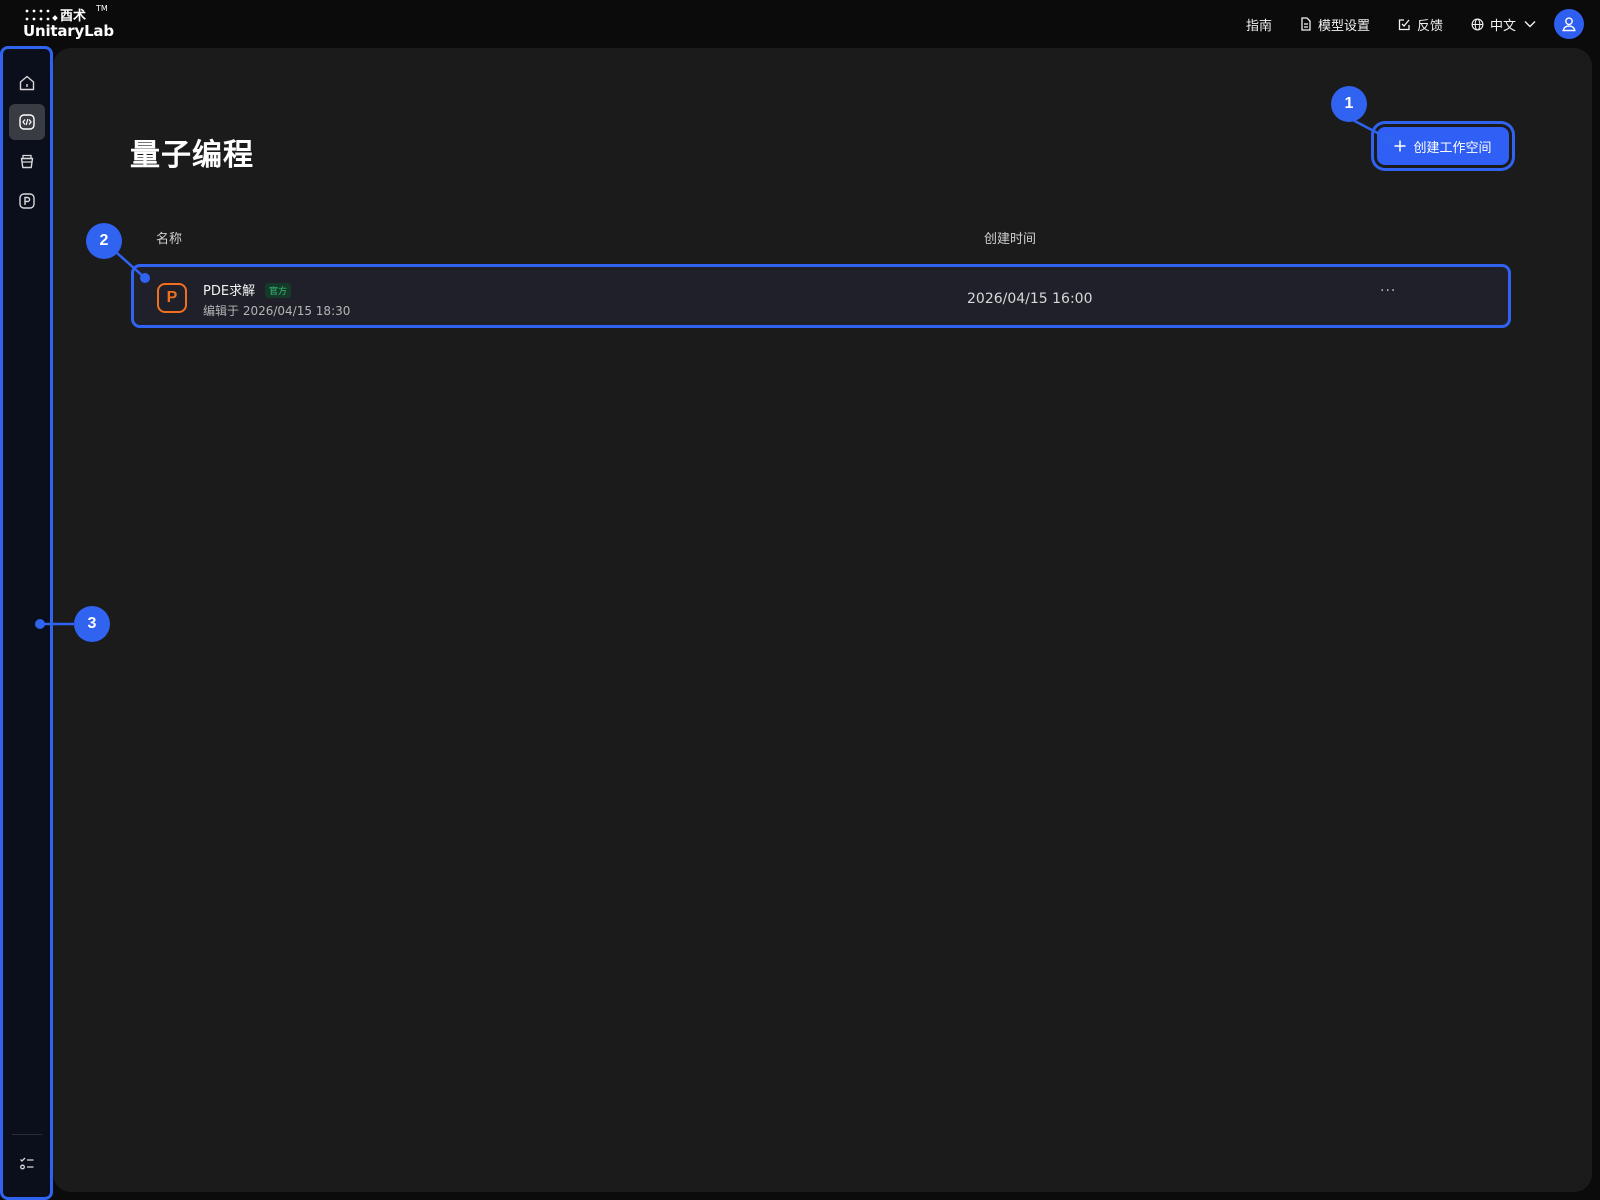  Describe the element at coordinates (800, 24) in the screenshot. I see `top-bar: 酉术 TM UnitaryLab 指南 模型设置 反馈 中文` at that location.